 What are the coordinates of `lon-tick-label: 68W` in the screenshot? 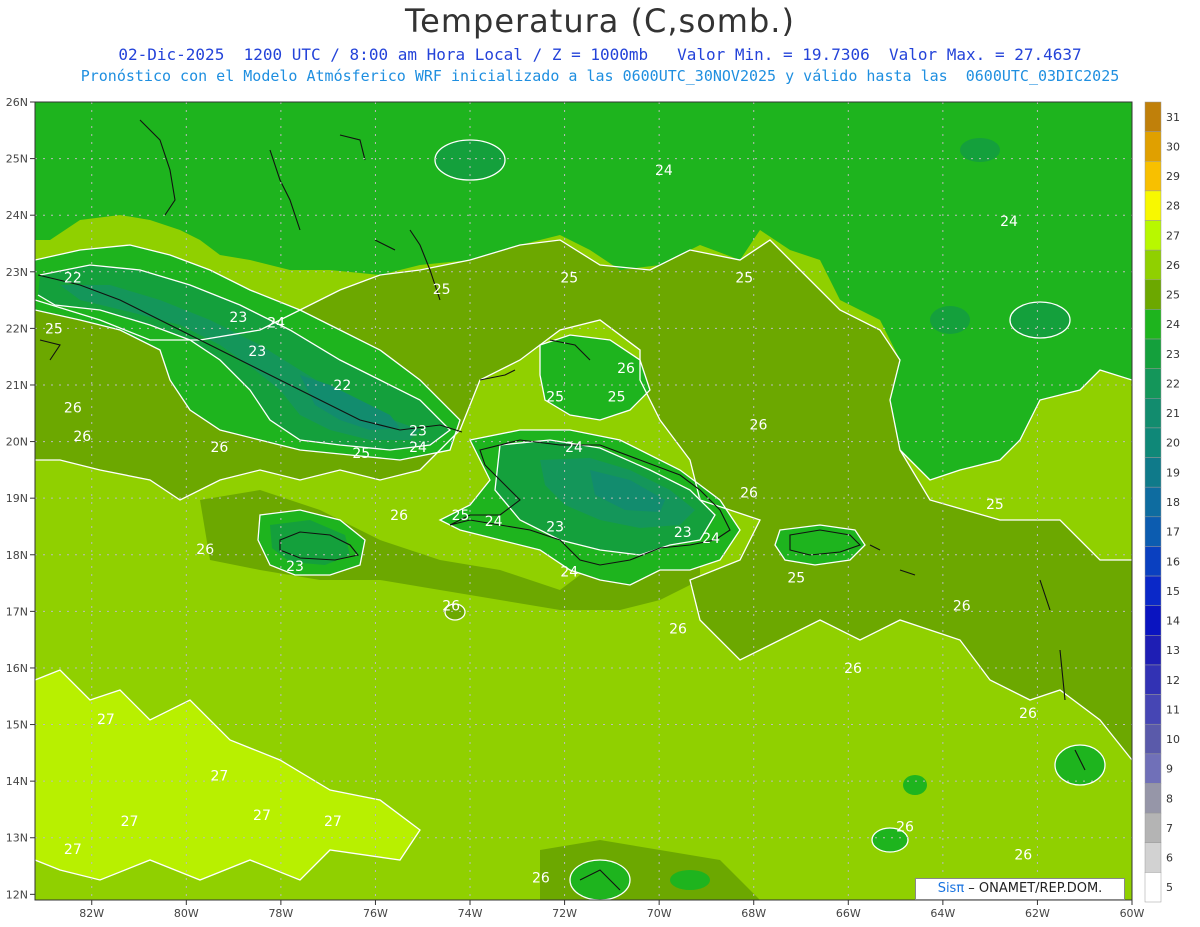 It's located at (753, 913).